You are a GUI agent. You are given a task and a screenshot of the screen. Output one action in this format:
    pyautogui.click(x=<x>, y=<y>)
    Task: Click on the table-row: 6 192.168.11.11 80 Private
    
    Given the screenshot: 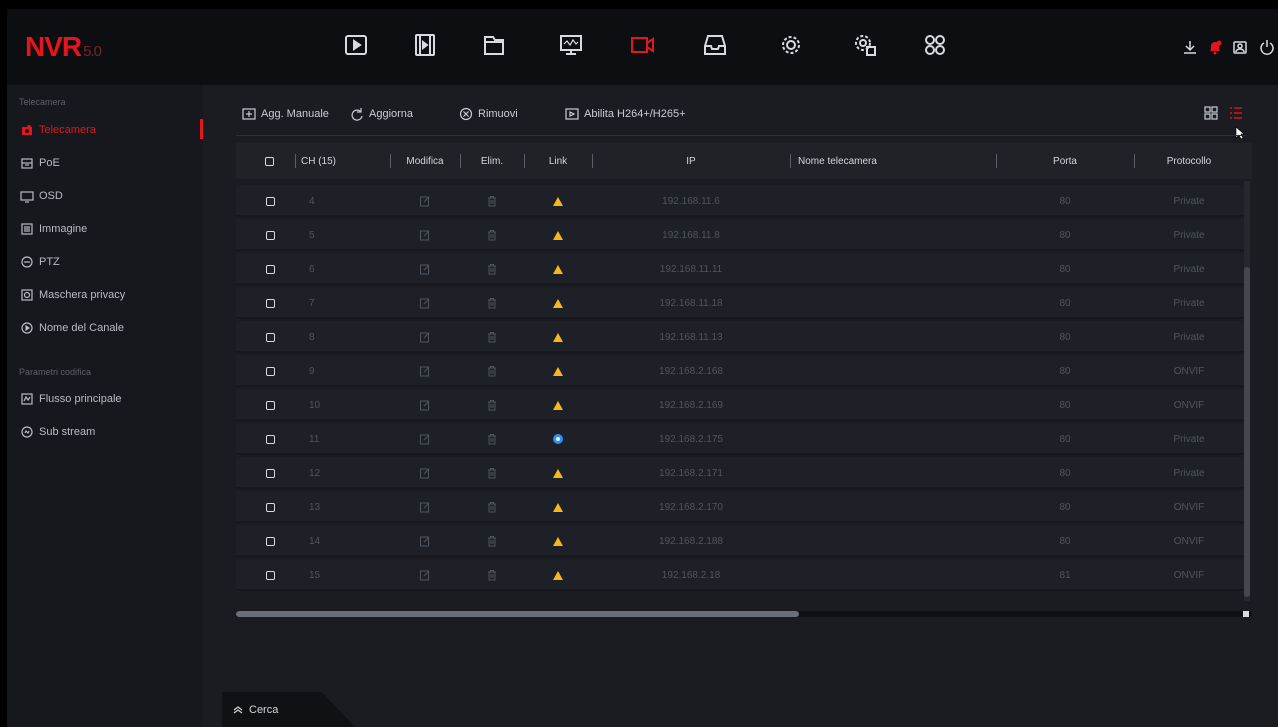 What is the action you would take?
    pyautogui.click(x=740, y=269)
    